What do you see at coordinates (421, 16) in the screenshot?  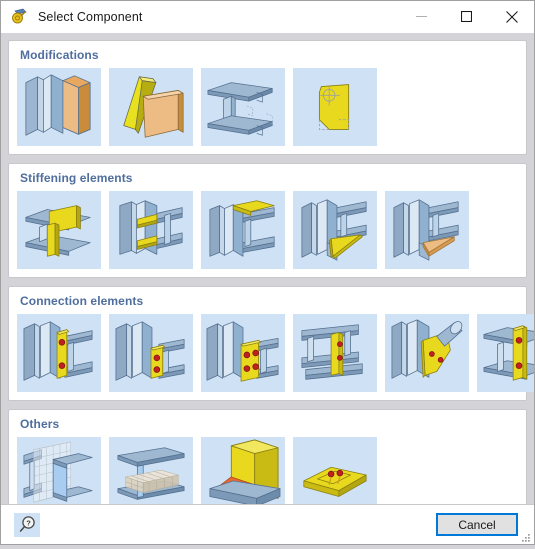 I see `minimize-button` at bounding box center [421, 16].